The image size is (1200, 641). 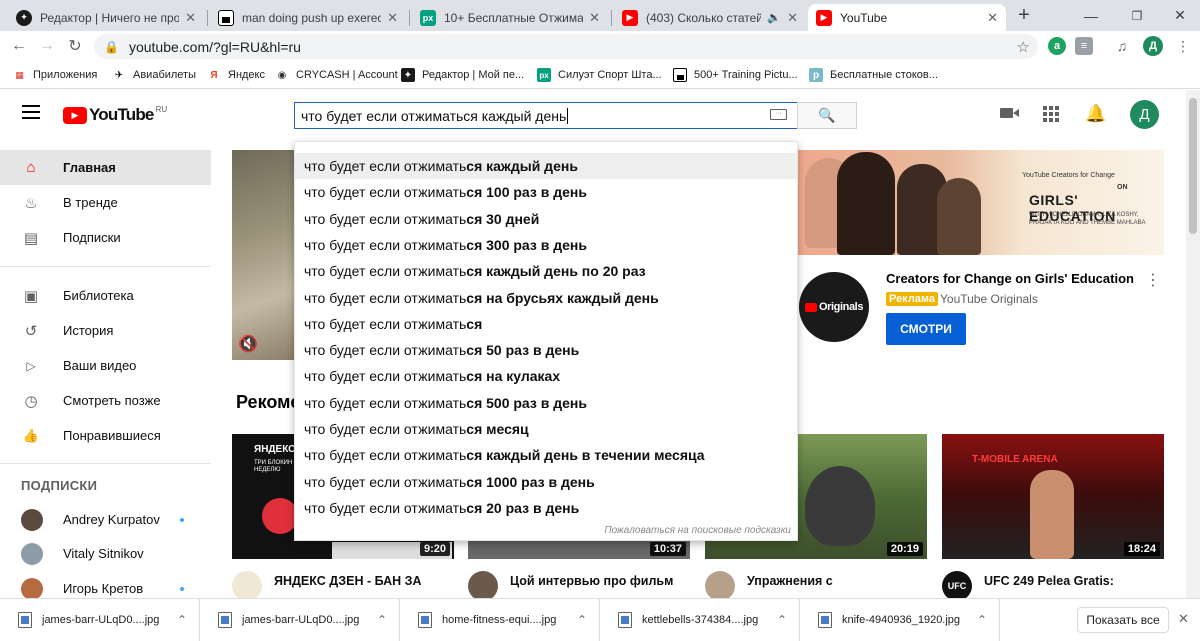 What do you see at coordinates (774, 17) in the screenshot?
I see `tab-audio-icon: 🔈` at bounding box center [774, 17].